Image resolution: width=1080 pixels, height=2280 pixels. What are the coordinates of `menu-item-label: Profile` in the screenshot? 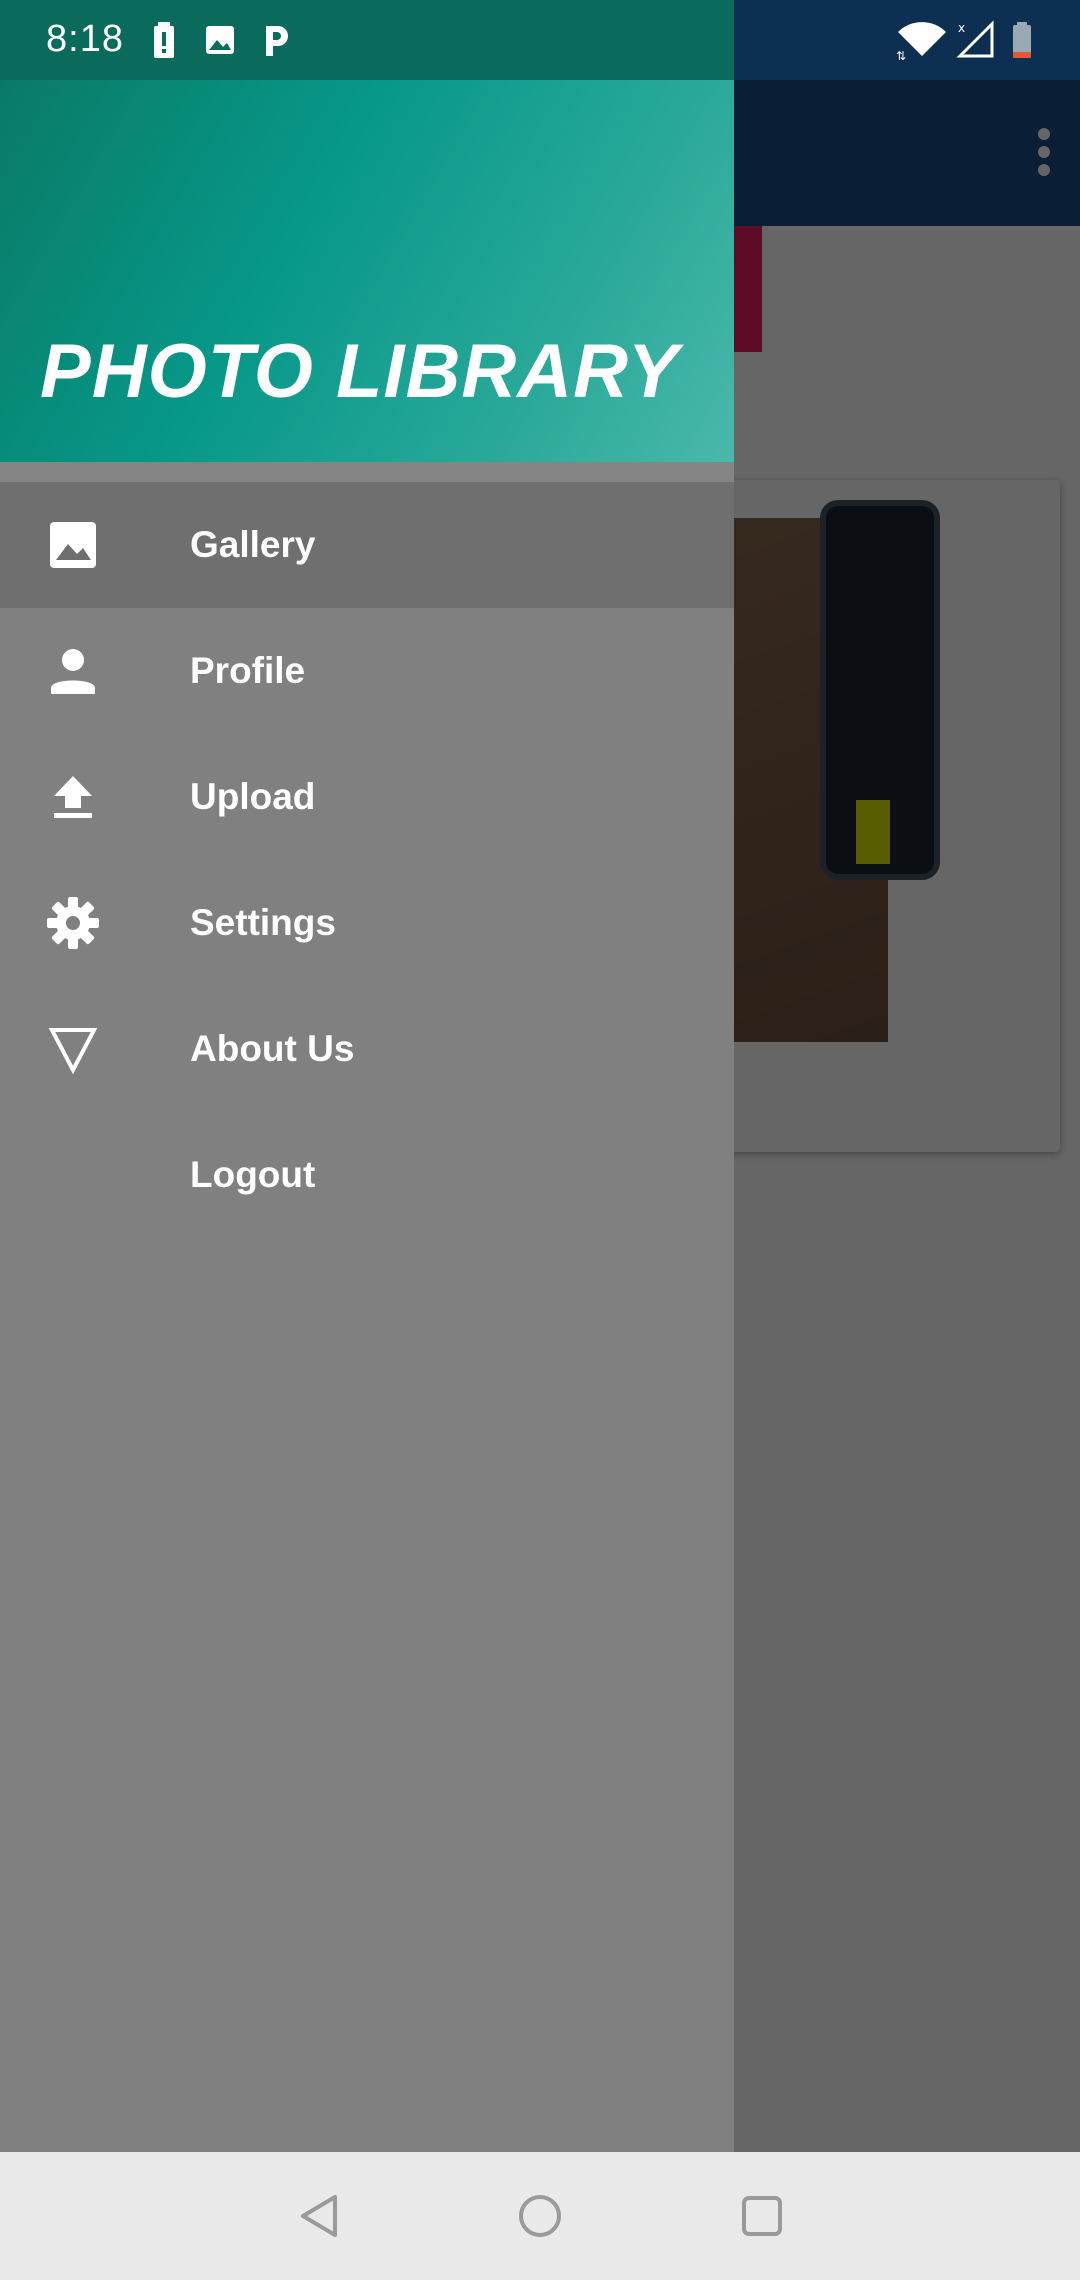 It's located at (248, 670).